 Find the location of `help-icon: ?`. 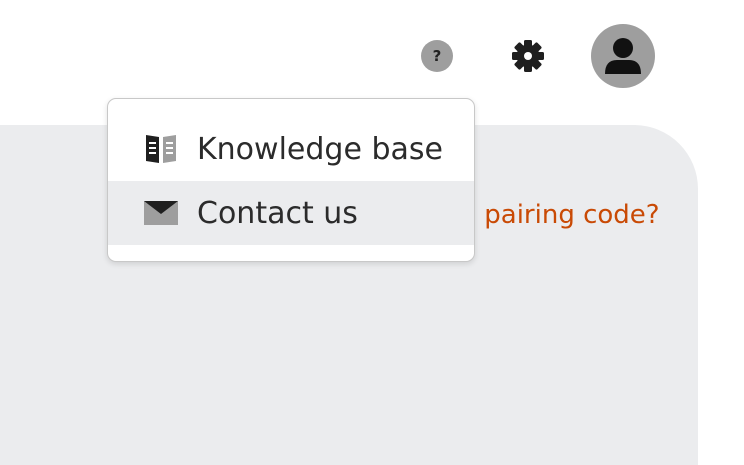

help-icon: ? is located at coordinates (437, 56).